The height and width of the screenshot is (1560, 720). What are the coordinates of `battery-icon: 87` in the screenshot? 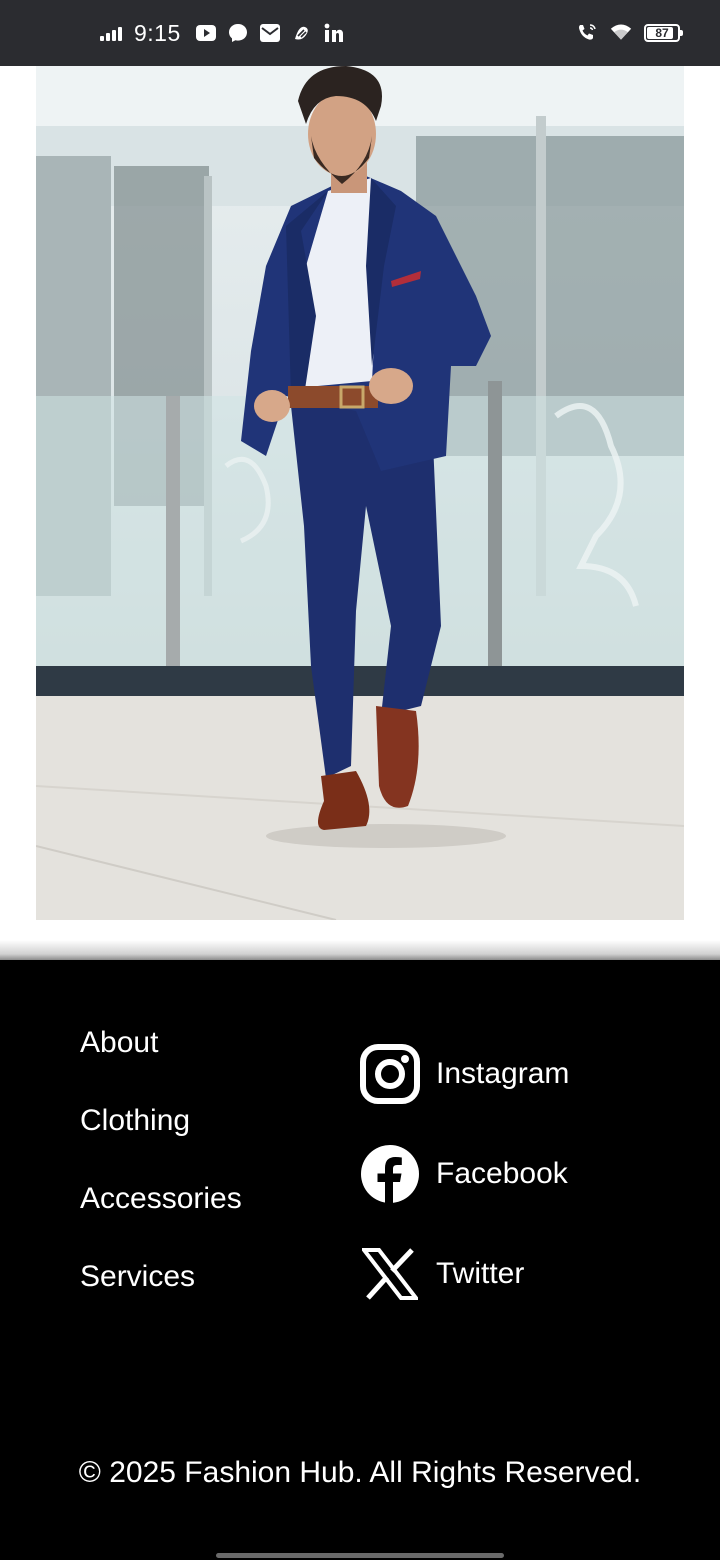 It's located at (663, 33).